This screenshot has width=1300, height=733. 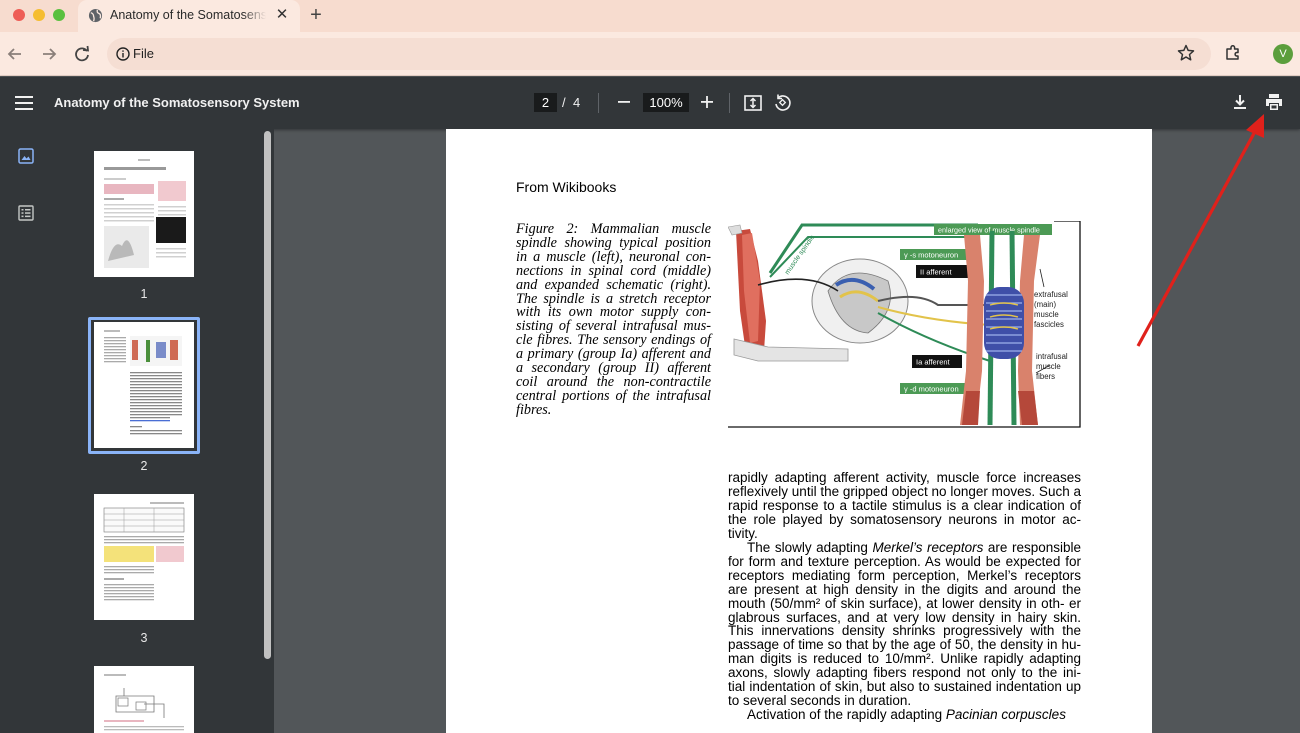 I want to click on tab-title: Anatomy of the Somatosensory System, so click(x=188, y=15).